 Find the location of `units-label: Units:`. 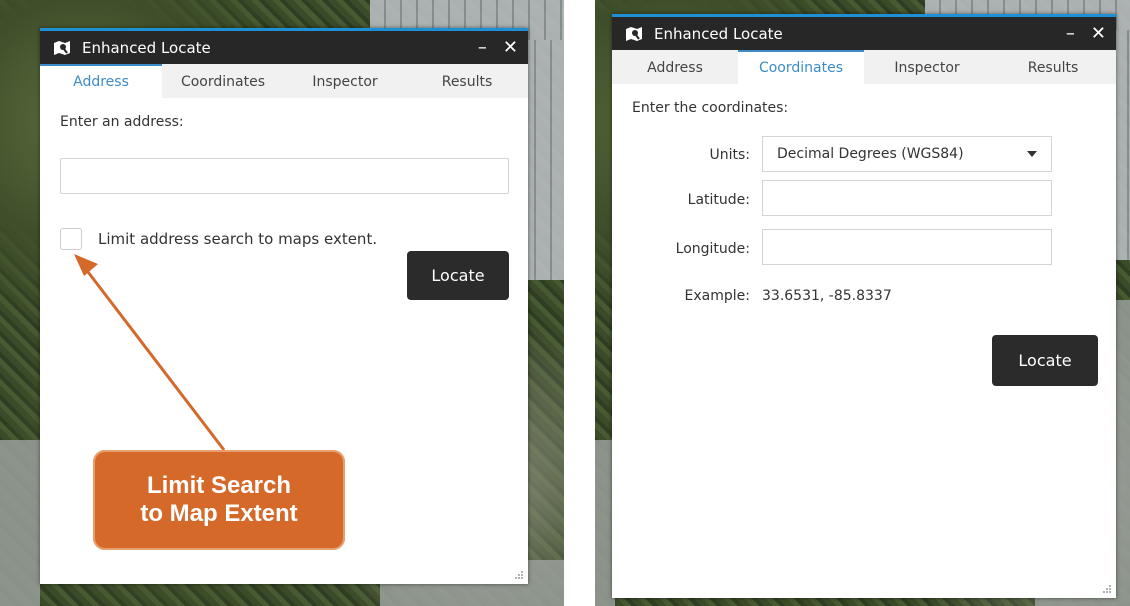

units-label: Units: is located at coordinates (729, 155).